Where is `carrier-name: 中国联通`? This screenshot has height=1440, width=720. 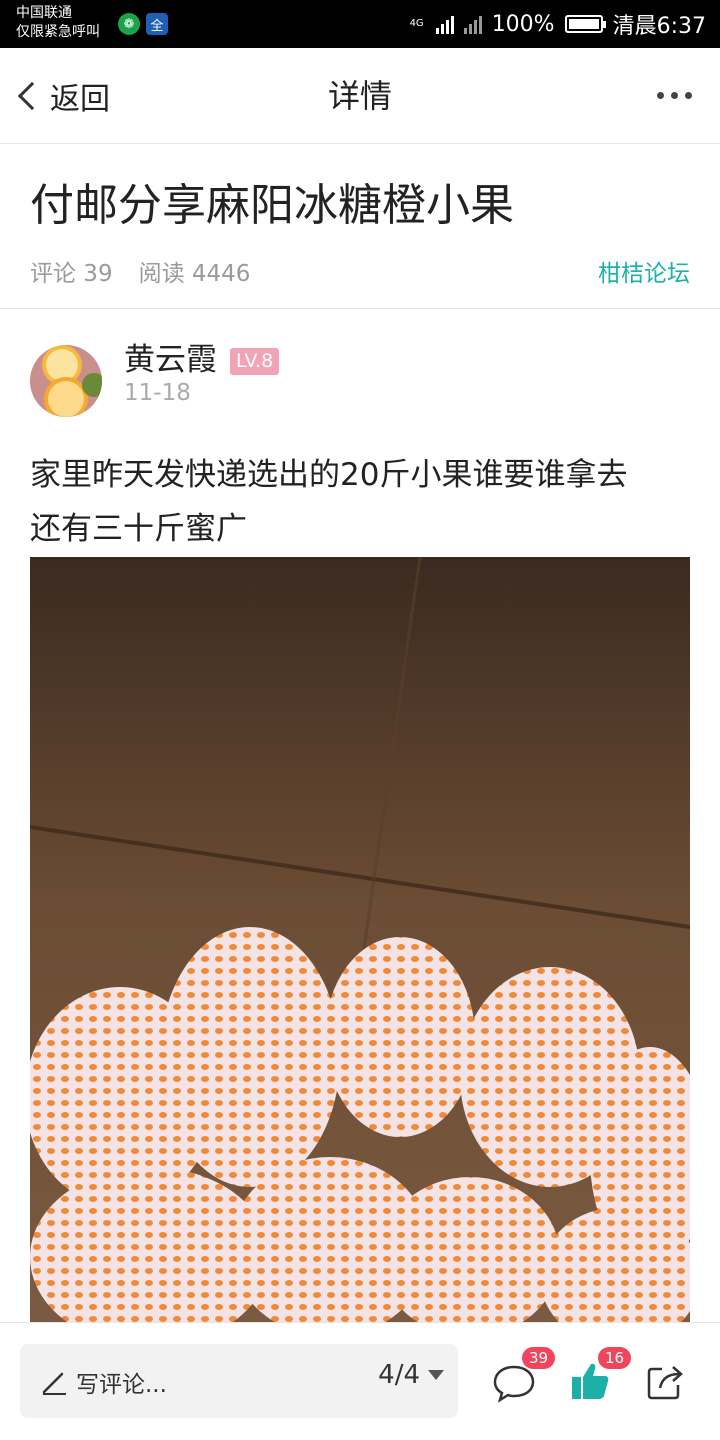 carrier-name: 中国联通 is located at coordinates (44, 13).